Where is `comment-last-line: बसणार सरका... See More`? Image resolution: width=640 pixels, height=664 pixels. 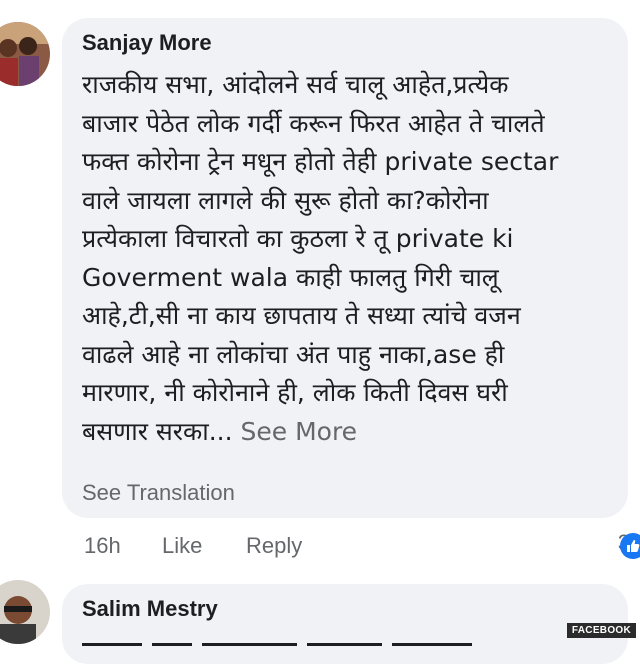 comment-last-line: बसणार सरका... See More is located at coordinates (352, 432).